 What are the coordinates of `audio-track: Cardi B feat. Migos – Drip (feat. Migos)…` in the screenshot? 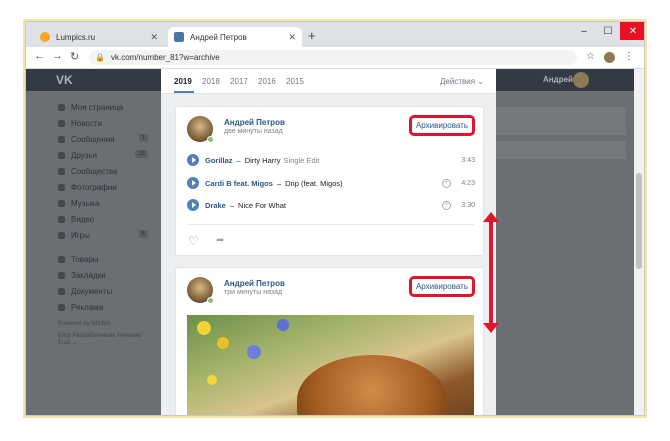 It's located at (331, 183).